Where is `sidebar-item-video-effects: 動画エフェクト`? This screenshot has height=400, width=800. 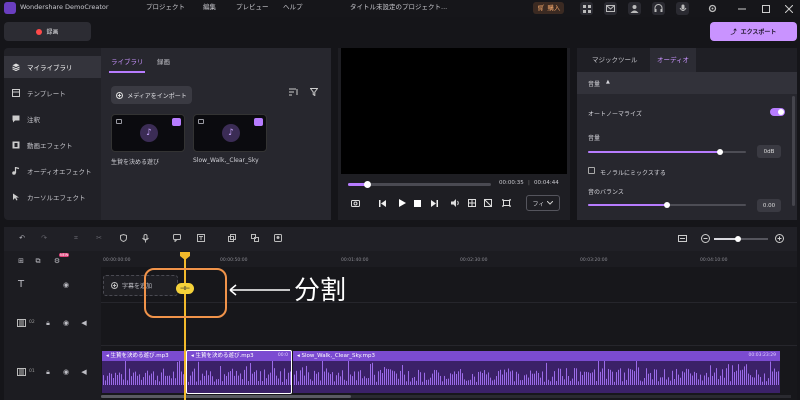 sidebar-item-video-effects: 動画エフェクト is located at coordinates (52, 145).